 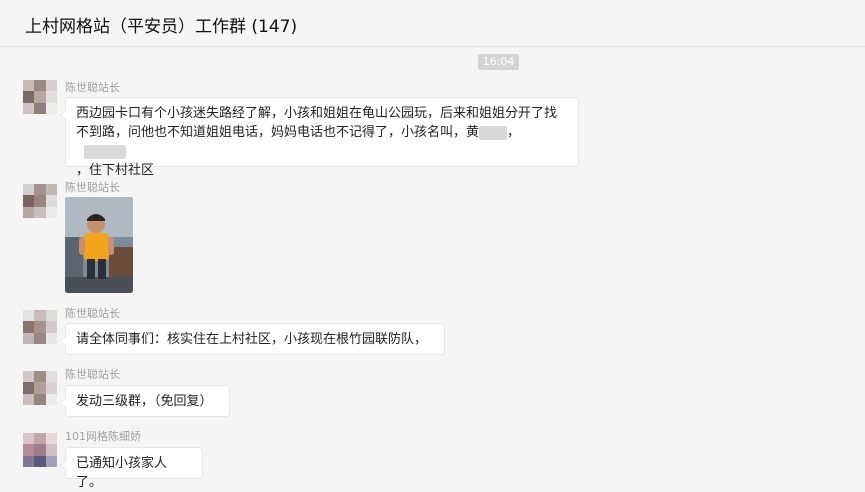 I want to click on message-text: 已通知小孩家人了。, so click(x=122, y=473).